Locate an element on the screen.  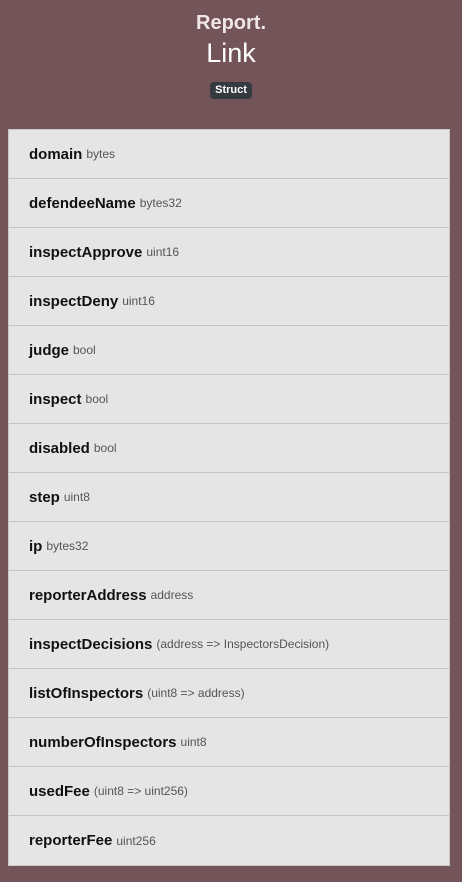
struct-badge: Struct is located at coordinates (231, 90).